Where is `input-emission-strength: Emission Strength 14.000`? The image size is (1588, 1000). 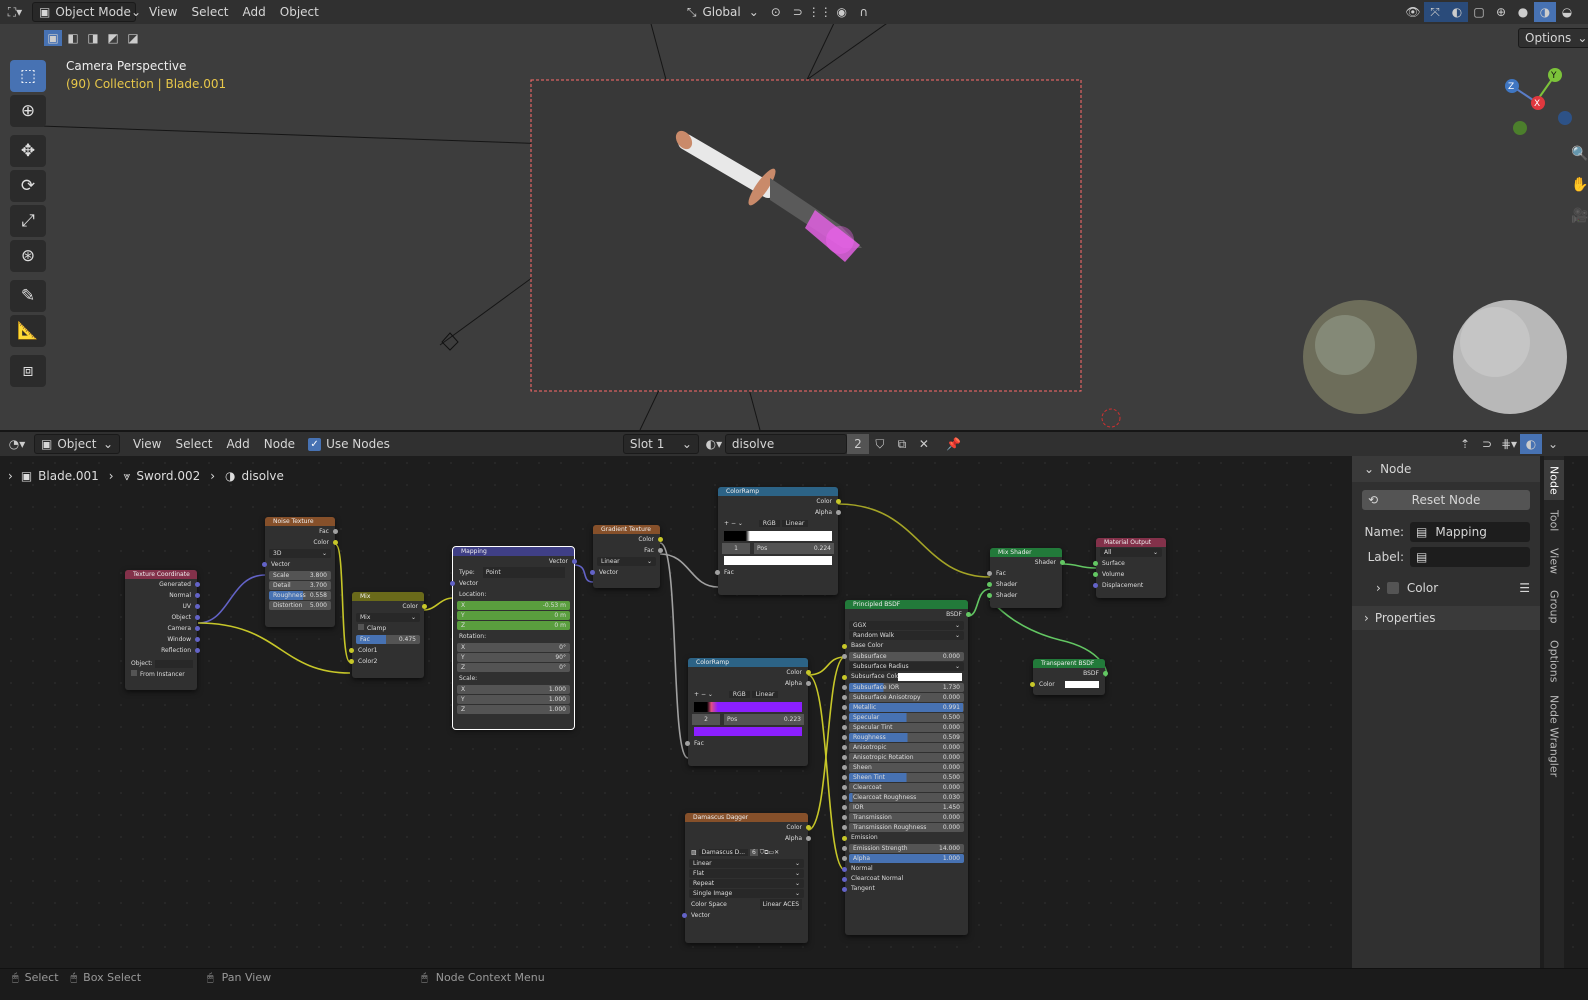 input-emission-strength: Emission Strength 14.000 is located at coordinates (903, 848).